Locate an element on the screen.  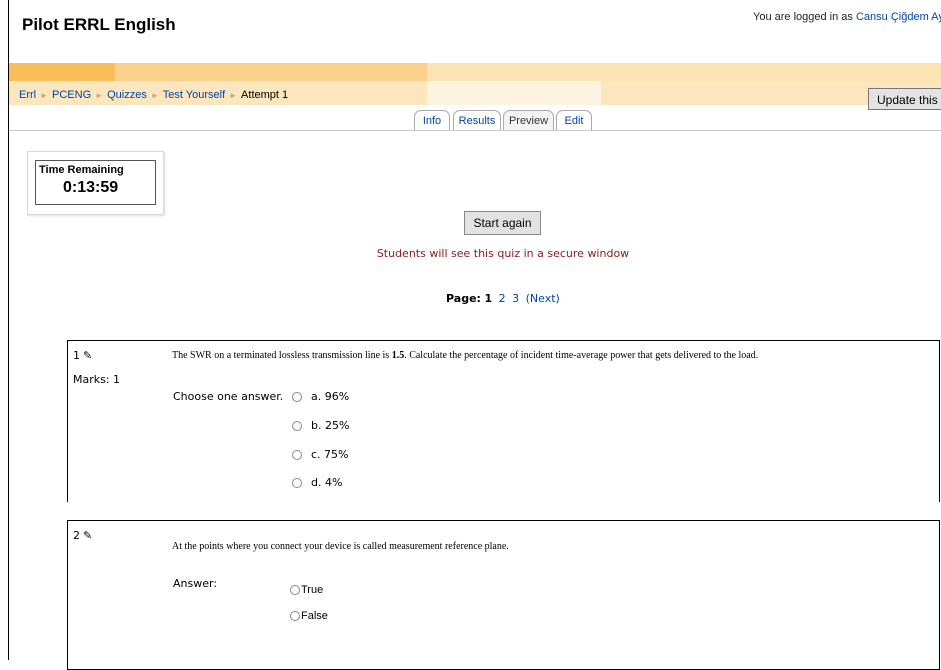
paging-label: Page: is located at coordinates (463, 298).